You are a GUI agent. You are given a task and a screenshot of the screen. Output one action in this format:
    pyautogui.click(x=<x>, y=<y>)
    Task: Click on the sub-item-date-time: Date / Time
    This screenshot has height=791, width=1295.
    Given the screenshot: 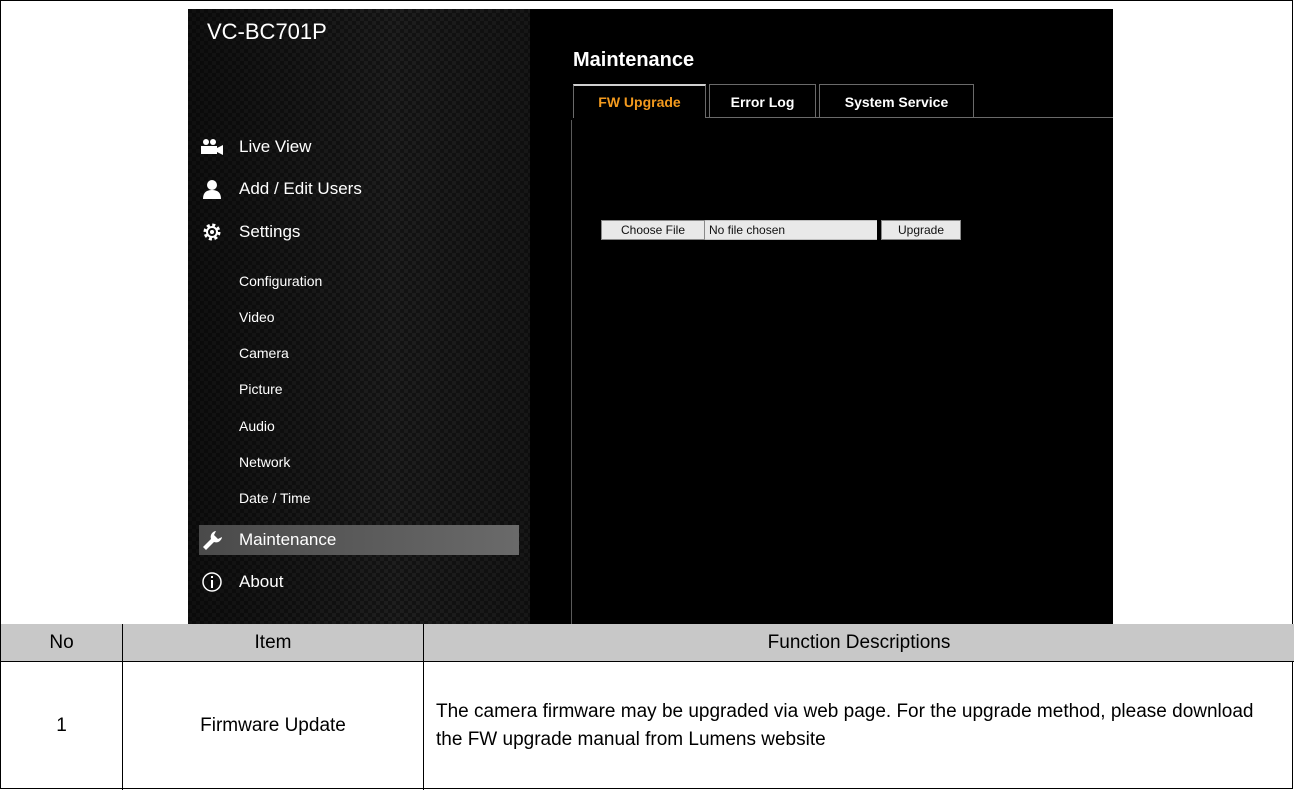 What is the action you would take?
    pyautogui.click(x=275, y=498)
    